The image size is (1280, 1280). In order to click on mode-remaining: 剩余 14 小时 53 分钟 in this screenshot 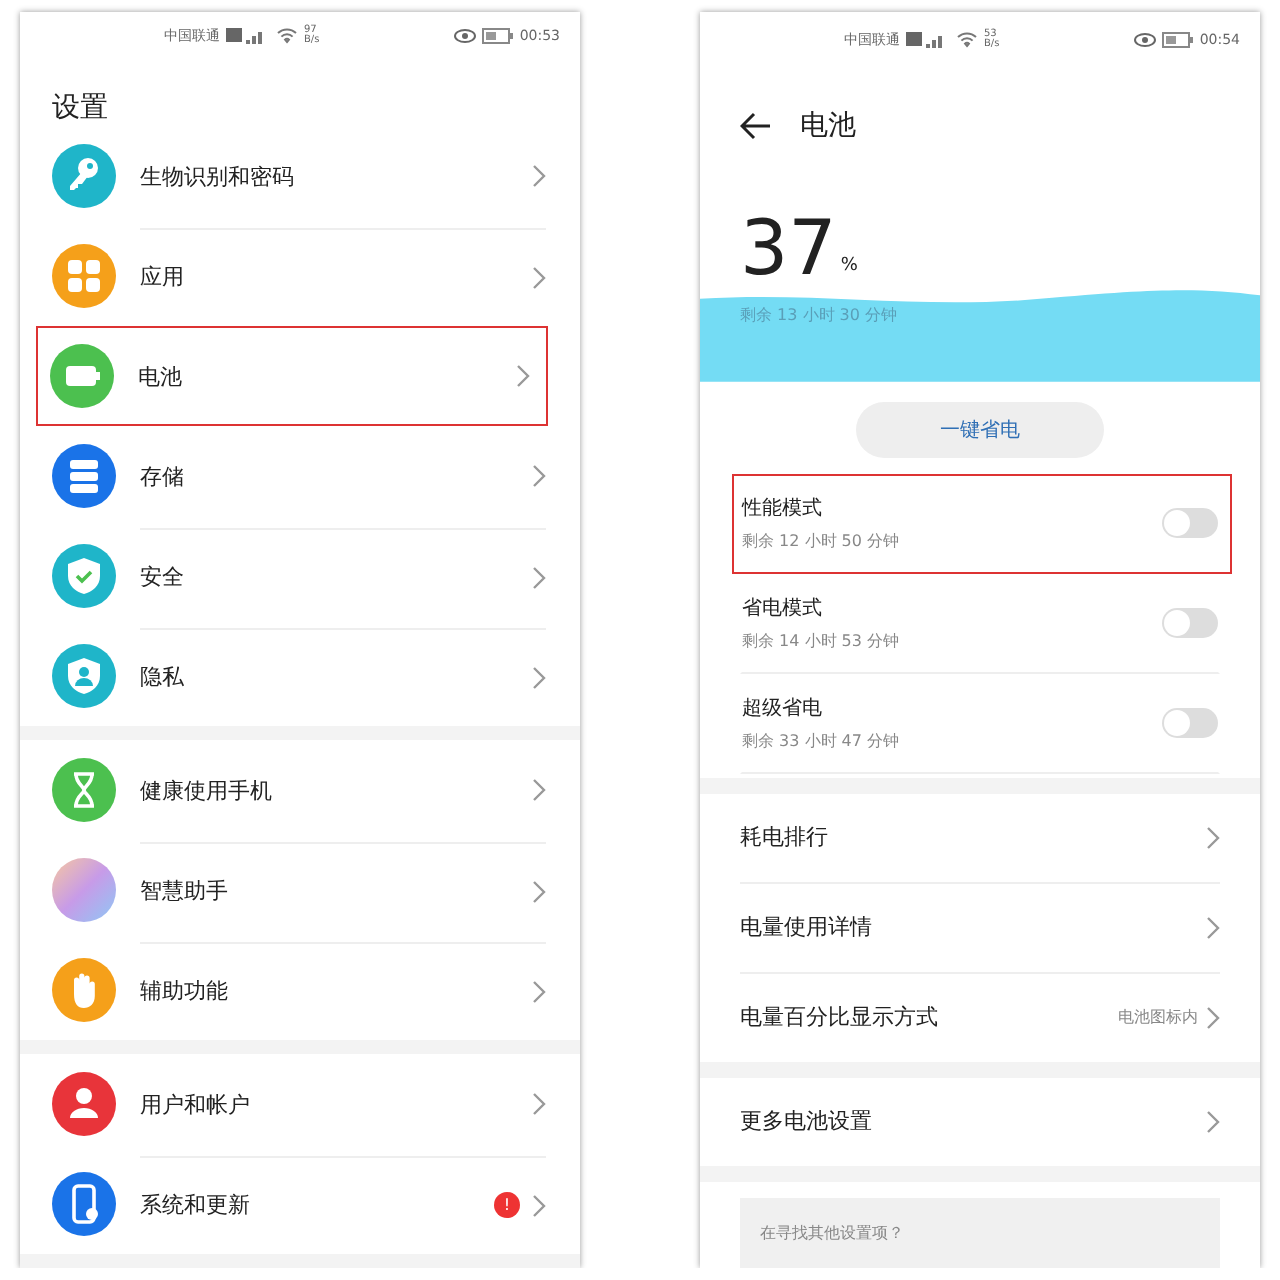, I will do `click(822, 641)`.